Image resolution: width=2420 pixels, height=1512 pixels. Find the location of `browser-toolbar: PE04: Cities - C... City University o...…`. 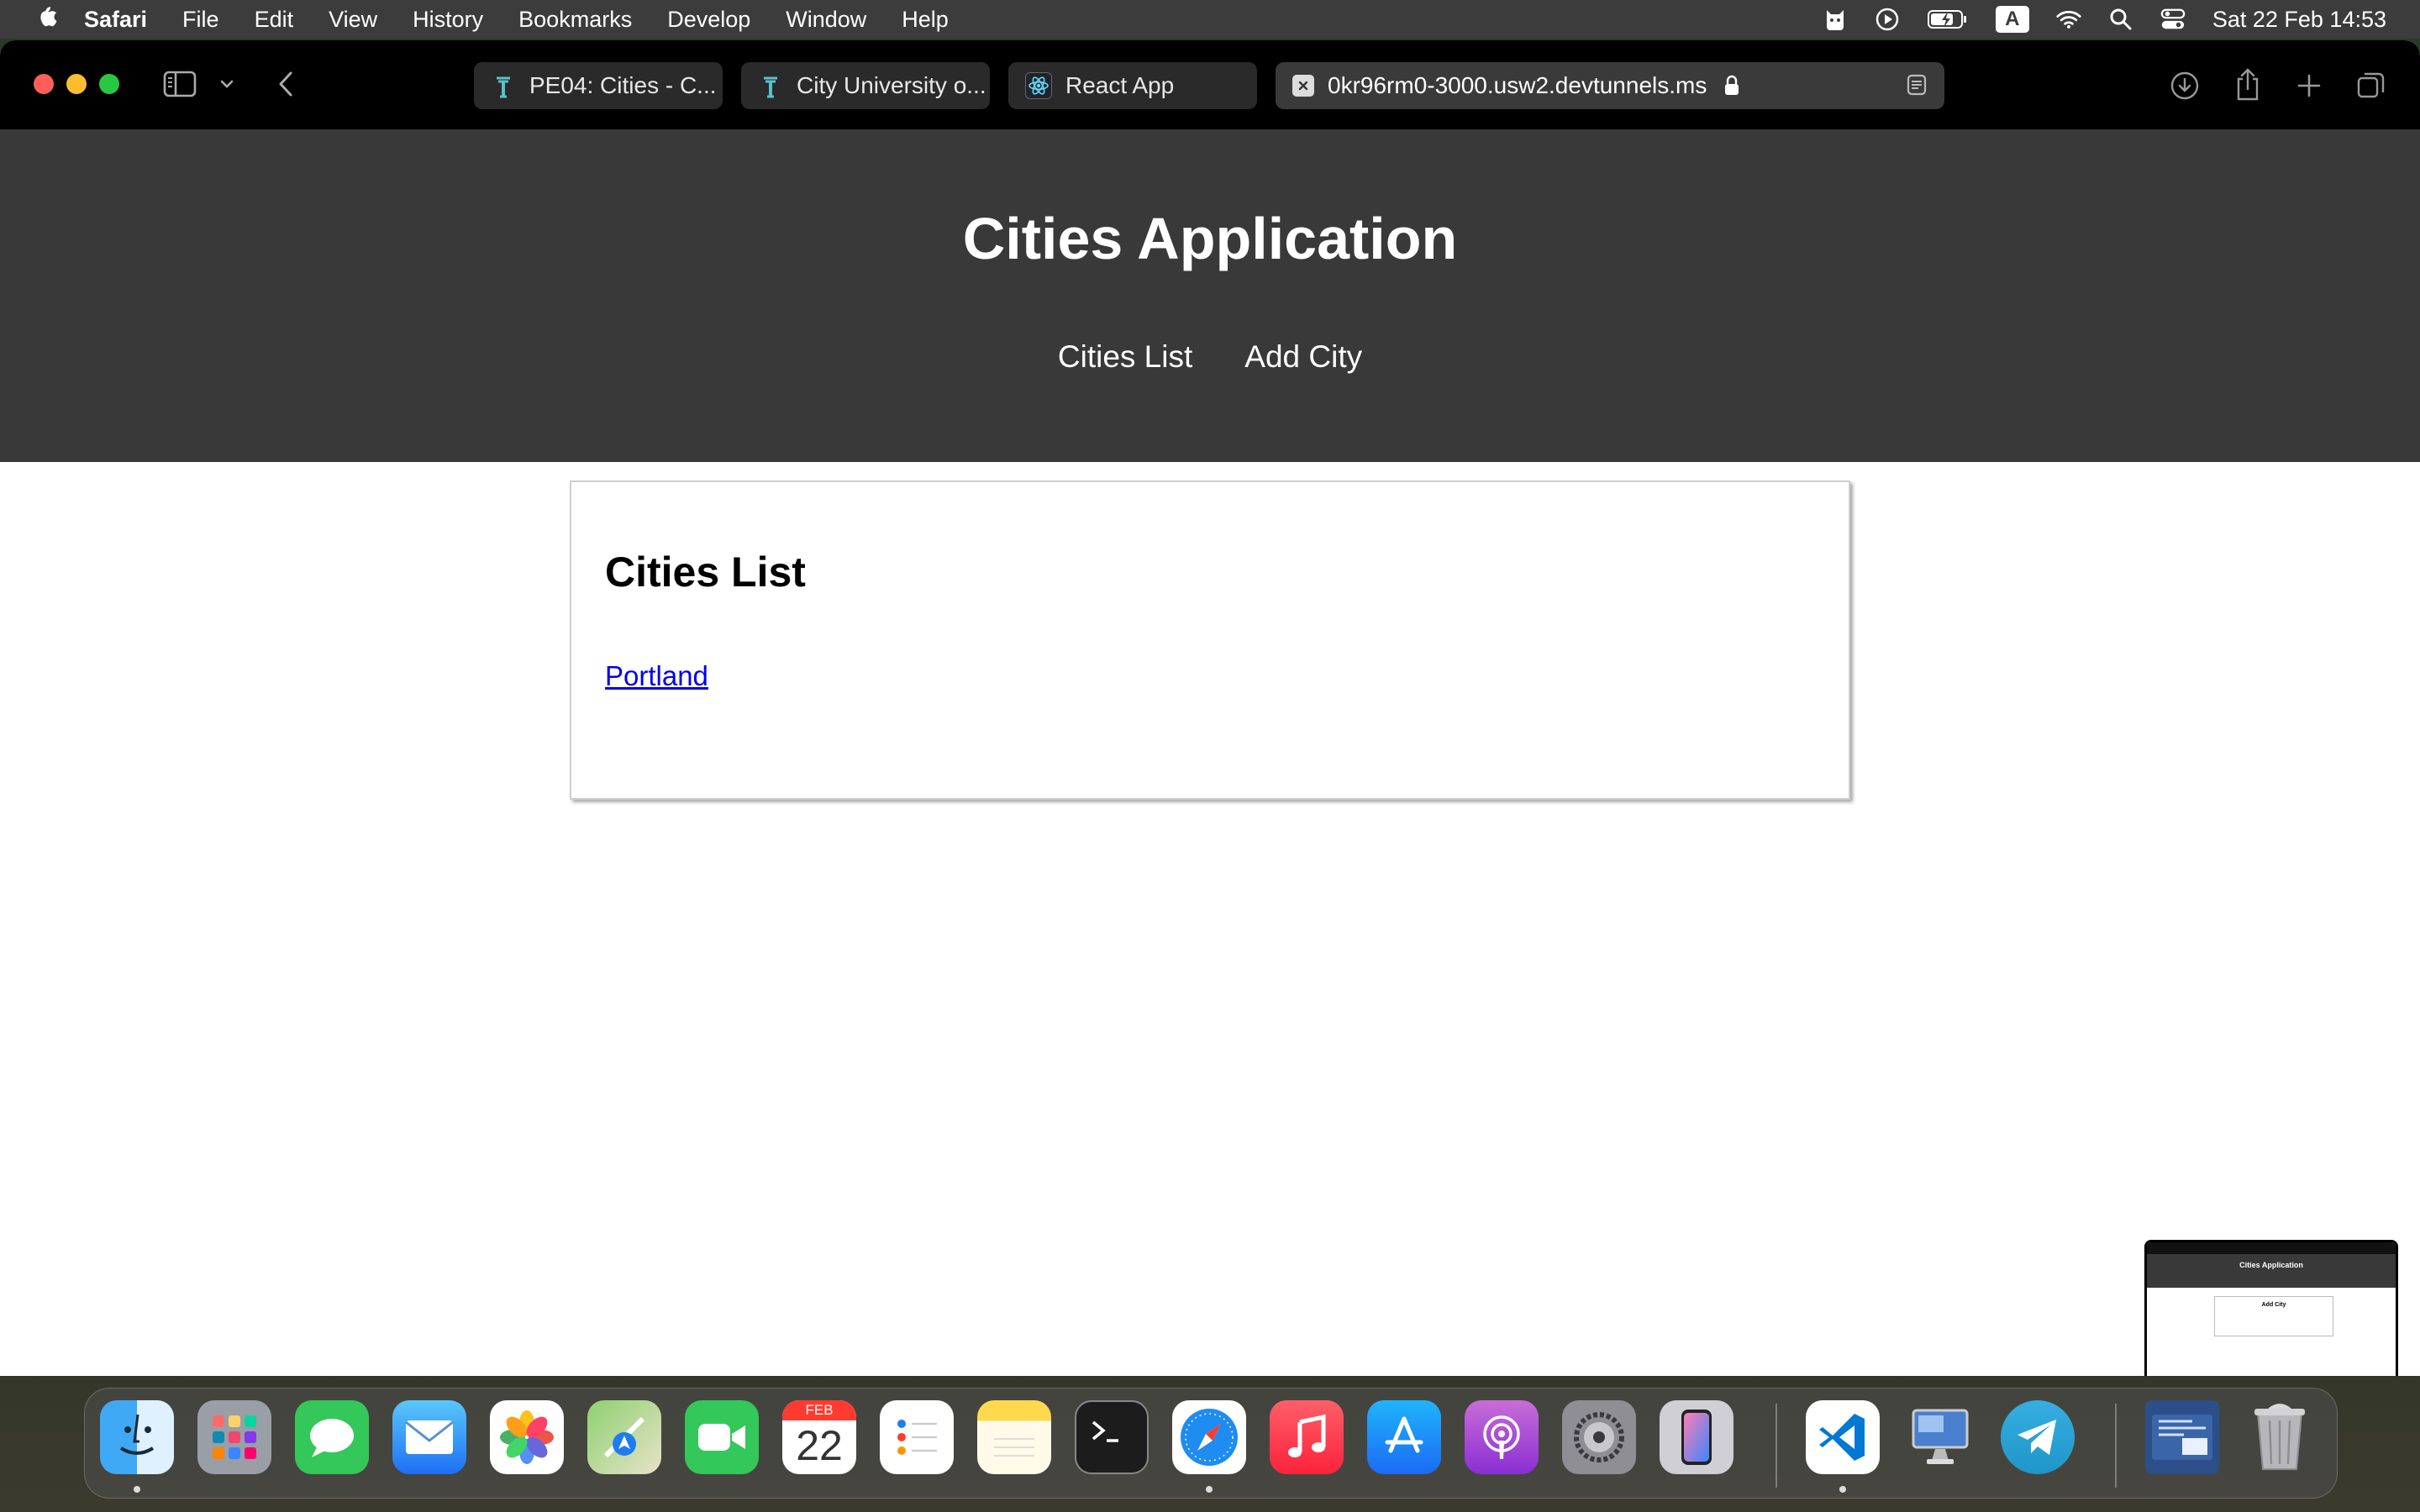

browser-toolbar: PE04: Cities - C... City University o...… is located at coordinates (1210, 84).